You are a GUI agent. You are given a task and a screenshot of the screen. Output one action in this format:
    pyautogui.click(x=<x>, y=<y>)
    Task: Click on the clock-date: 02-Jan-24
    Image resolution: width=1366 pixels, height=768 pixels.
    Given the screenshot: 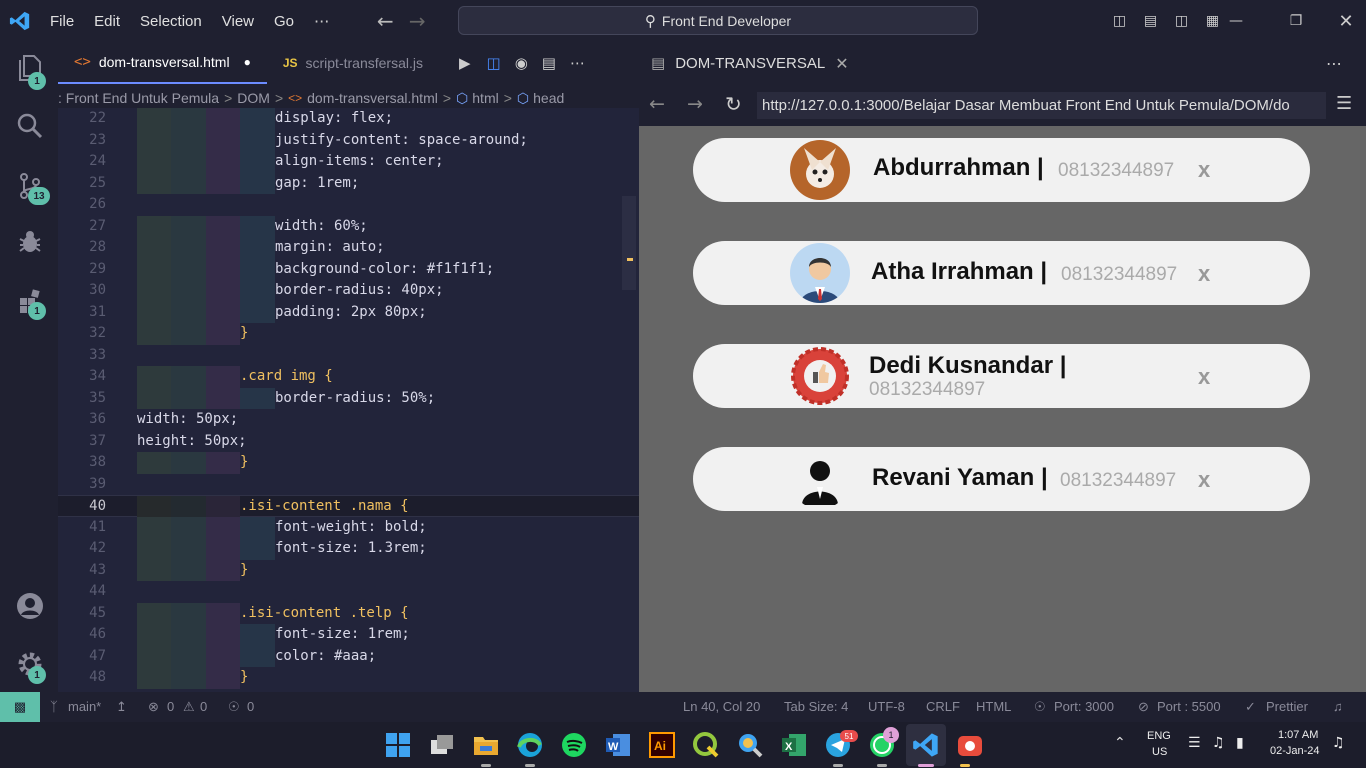 What is the action you would take?
    pyautogui.click(x=1295, y=751)
    